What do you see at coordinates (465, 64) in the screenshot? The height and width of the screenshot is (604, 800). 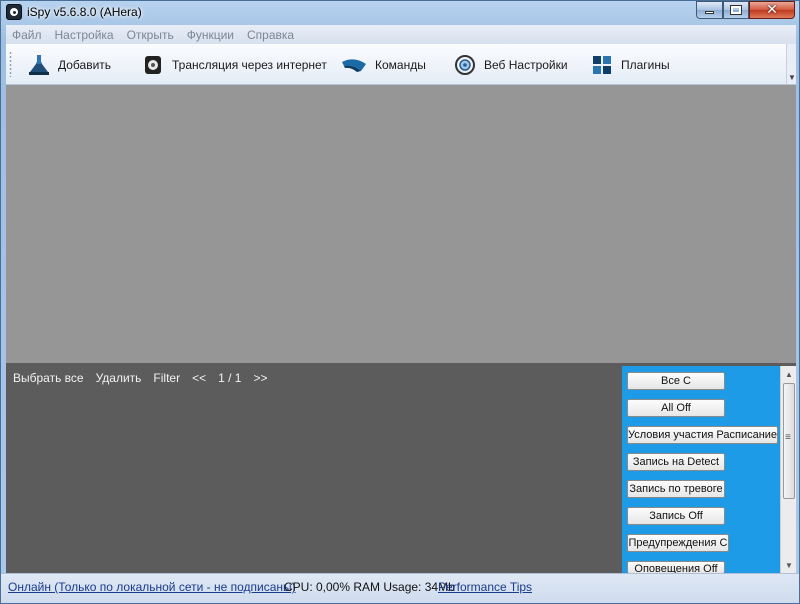 I see `web-settings-icon` at bounding box center [465, 64].